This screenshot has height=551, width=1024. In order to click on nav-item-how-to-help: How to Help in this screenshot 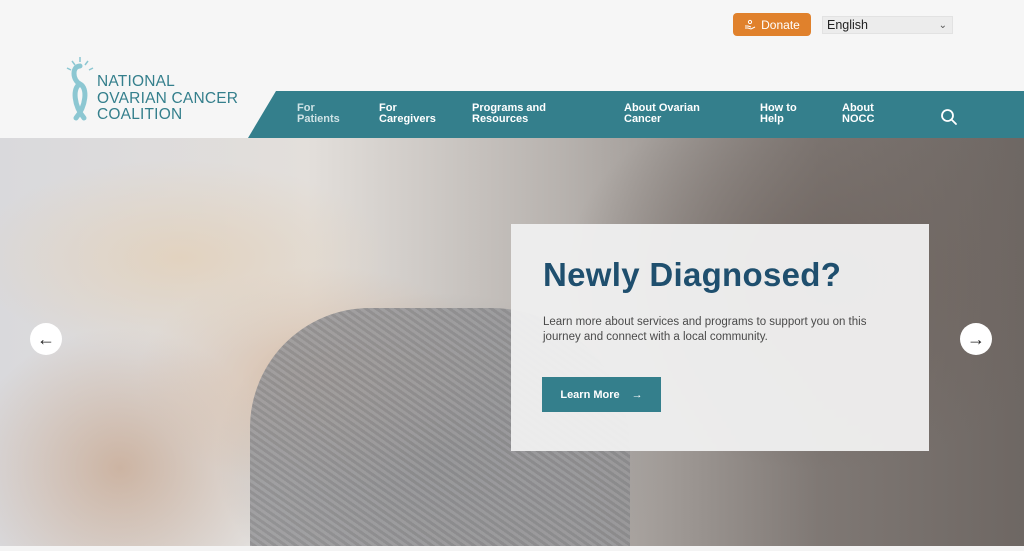, I will do `click(778, 114)`.